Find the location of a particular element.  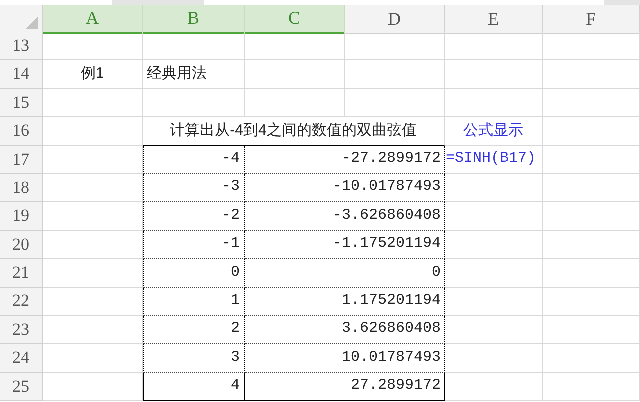

table-cell: -1.175201194 is located at coordinates (345, 245).